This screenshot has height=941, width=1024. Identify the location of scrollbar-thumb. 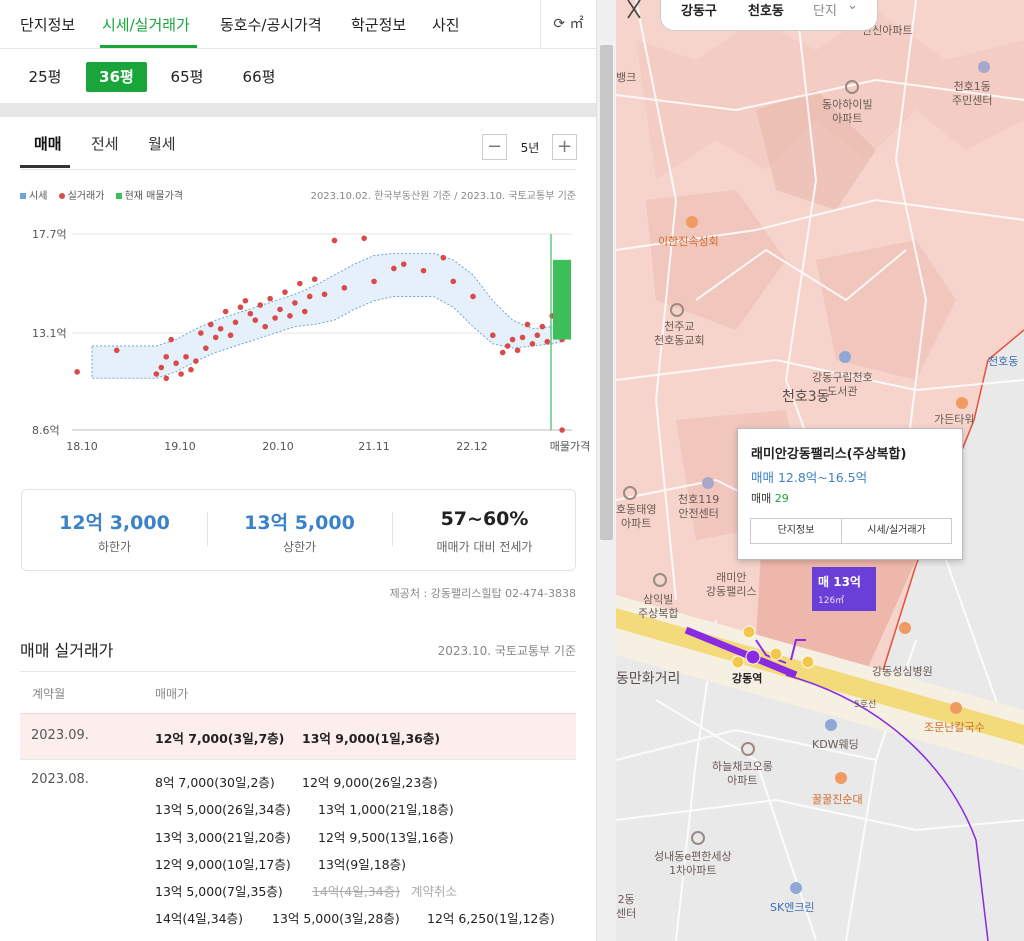
(606, 292).